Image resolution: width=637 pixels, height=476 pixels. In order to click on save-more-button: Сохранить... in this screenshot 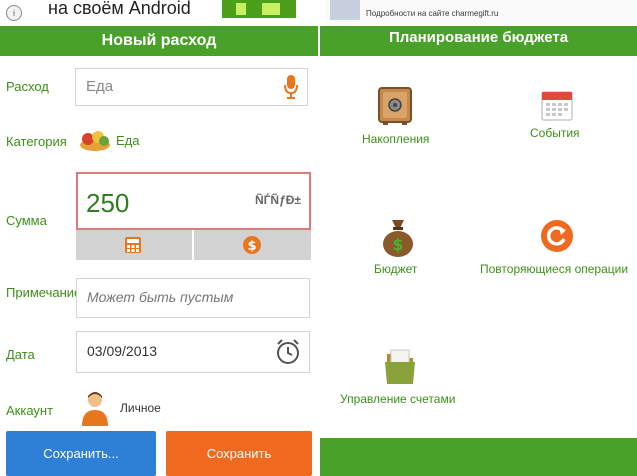, I will do `click(81, 453)`.